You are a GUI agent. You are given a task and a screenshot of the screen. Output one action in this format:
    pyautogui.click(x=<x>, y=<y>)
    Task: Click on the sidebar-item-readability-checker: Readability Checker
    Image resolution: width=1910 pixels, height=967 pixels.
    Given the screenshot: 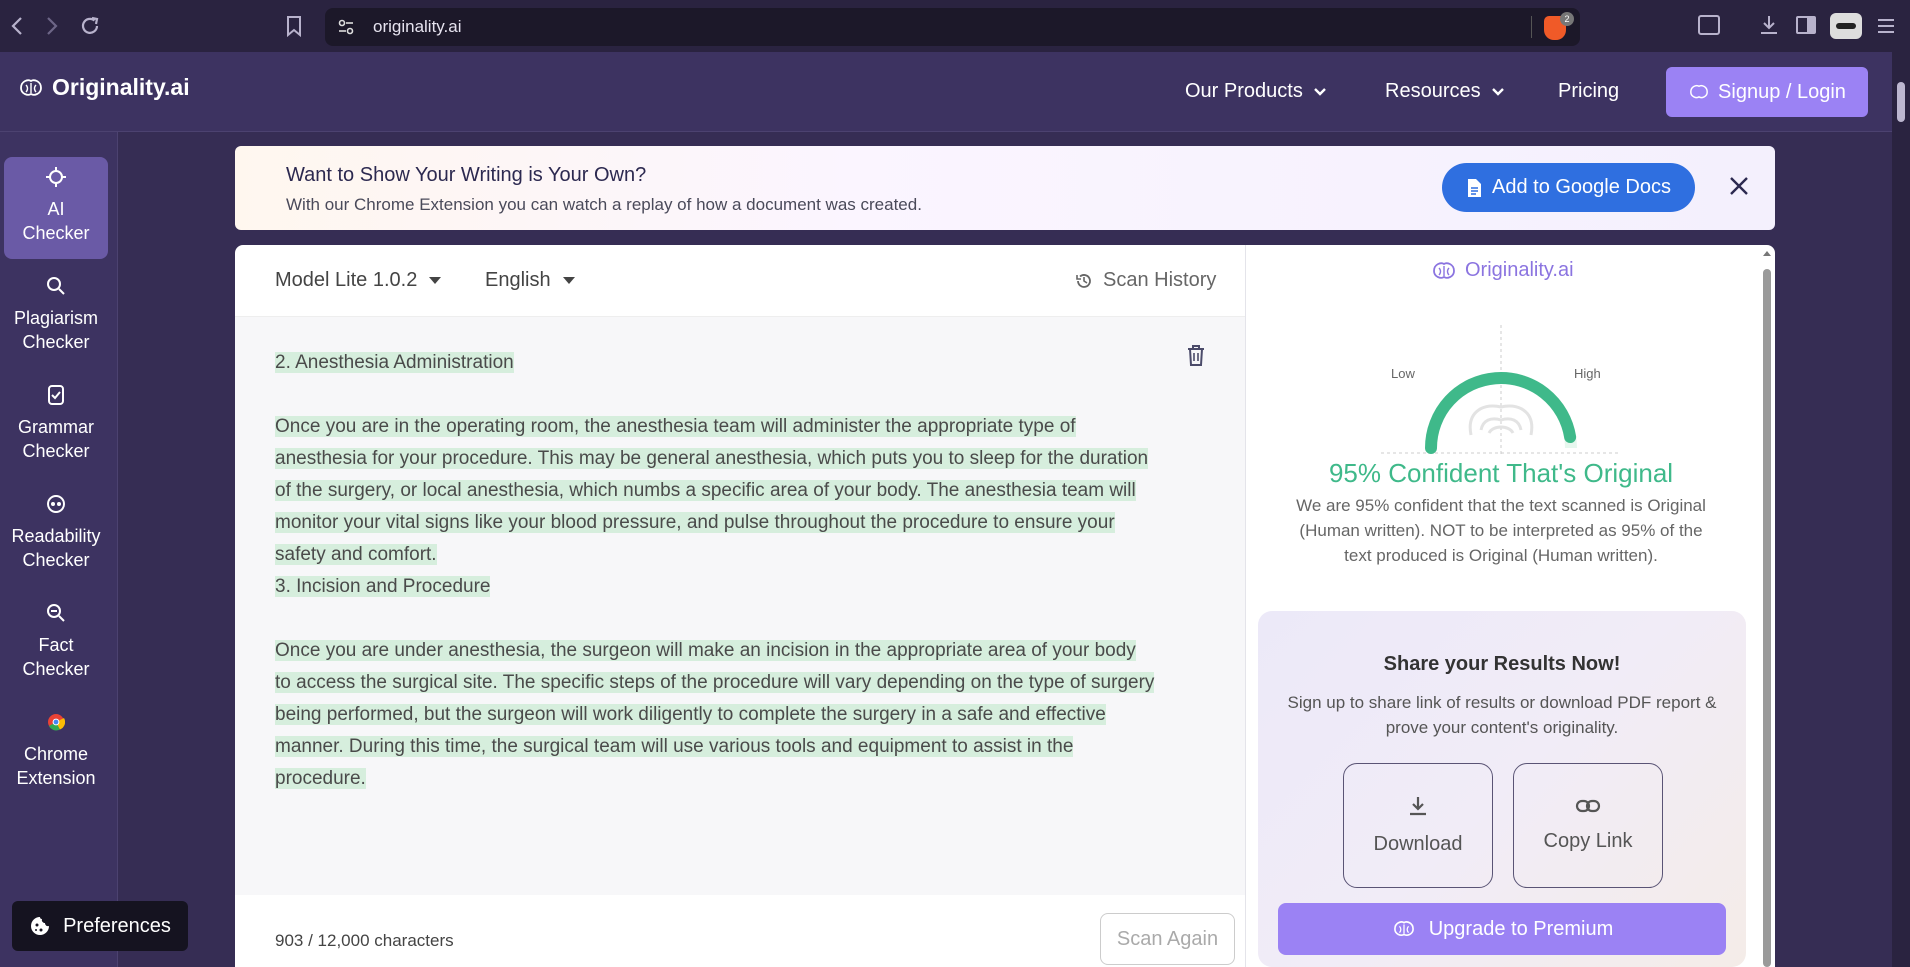 What is the action you would take?
    pyautogui.click(x=56, y=535)
    